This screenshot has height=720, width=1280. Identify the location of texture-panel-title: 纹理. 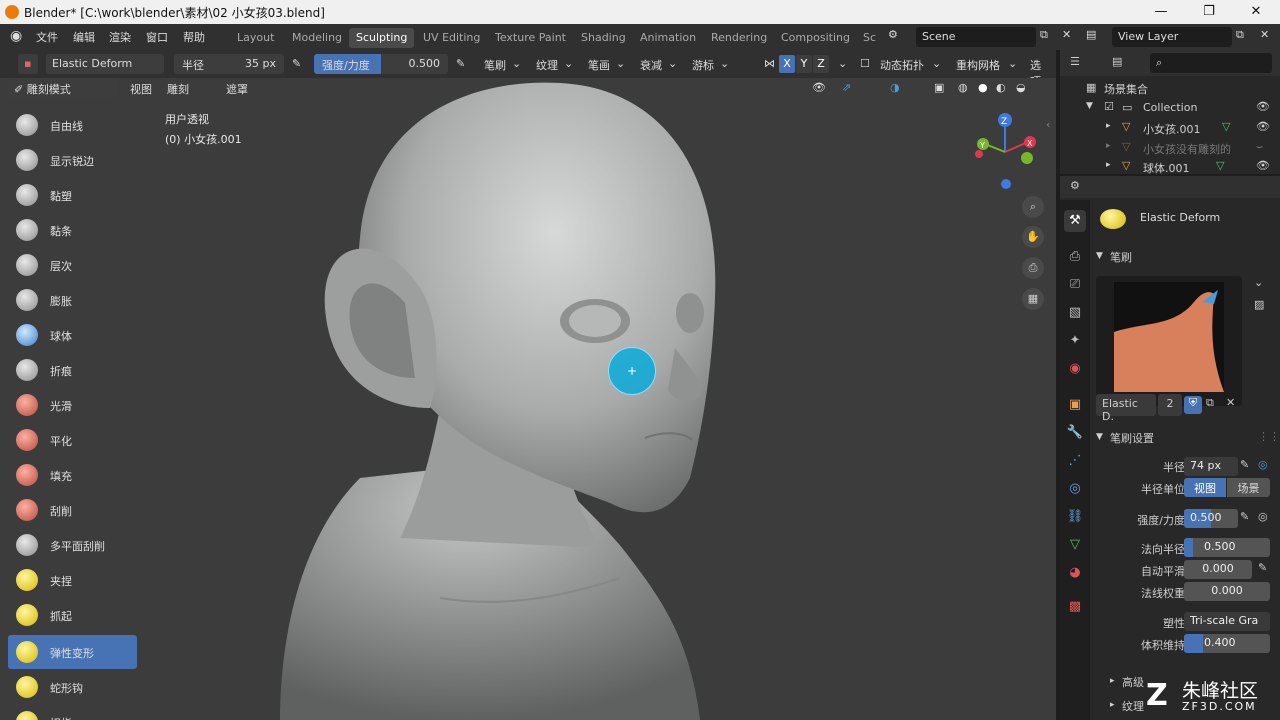
(1133, 706).